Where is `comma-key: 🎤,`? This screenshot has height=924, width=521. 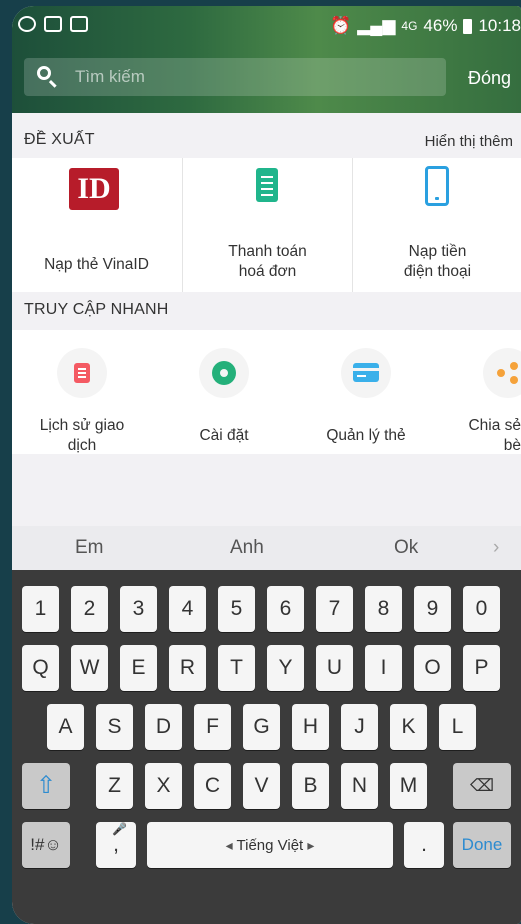
comma-key: 🎤, is located at coordinates (116, 845).